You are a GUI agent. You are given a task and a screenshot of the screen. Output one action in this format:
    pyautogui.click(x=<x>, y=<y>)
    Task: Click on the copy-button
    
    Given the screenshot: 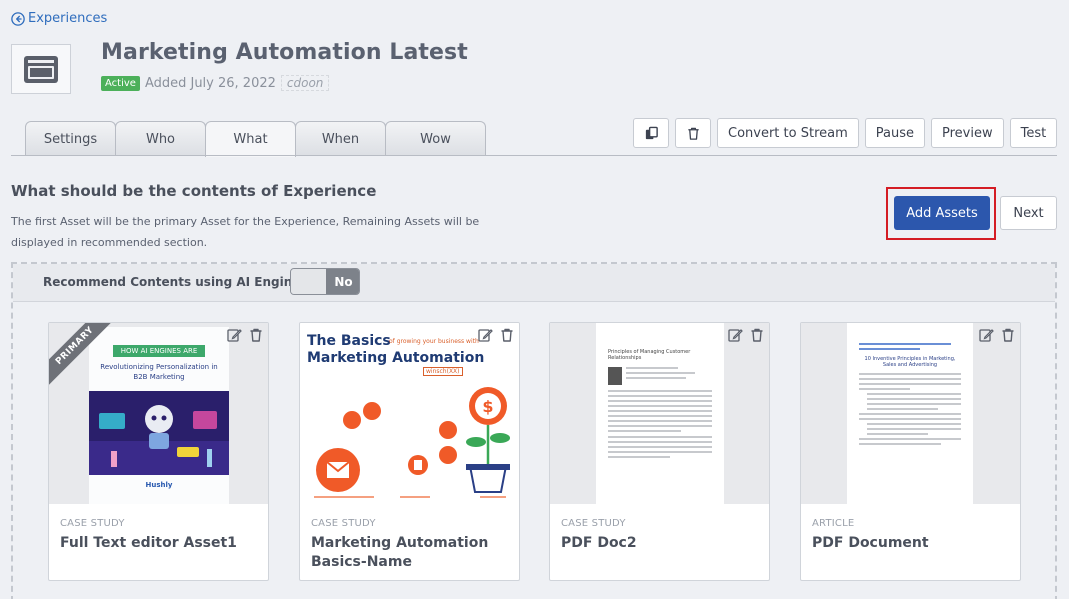 What is the action you would take?
    pyautogui.click(x=651, y=133)
    